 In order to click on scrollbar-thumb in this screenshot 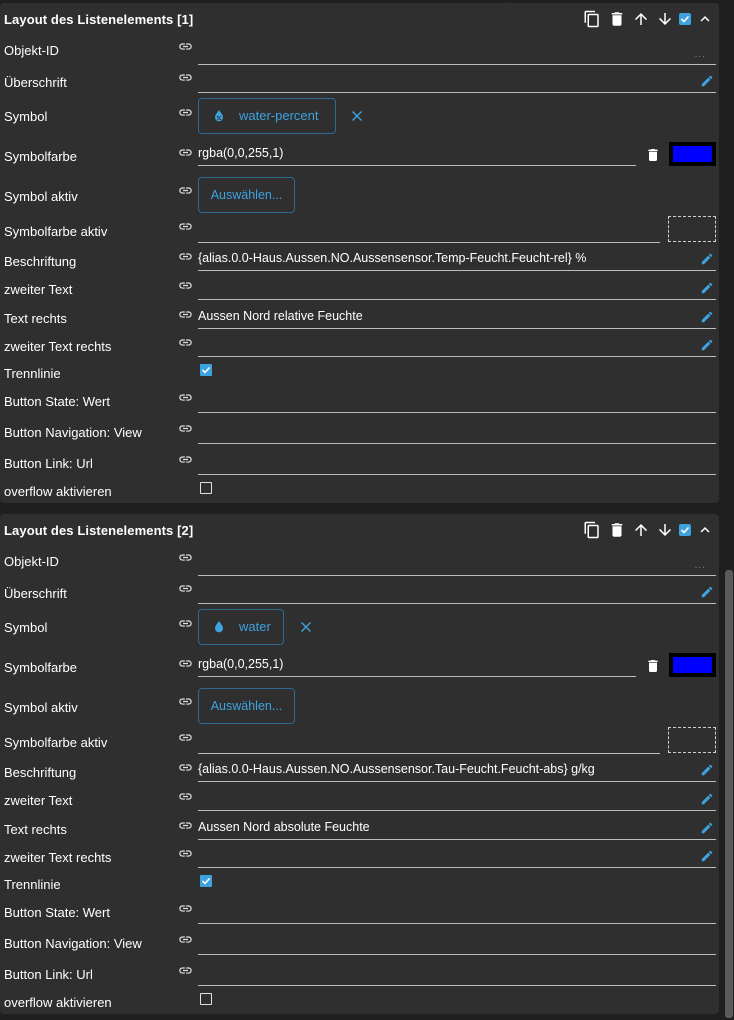, I will do `click(729, 794)`.